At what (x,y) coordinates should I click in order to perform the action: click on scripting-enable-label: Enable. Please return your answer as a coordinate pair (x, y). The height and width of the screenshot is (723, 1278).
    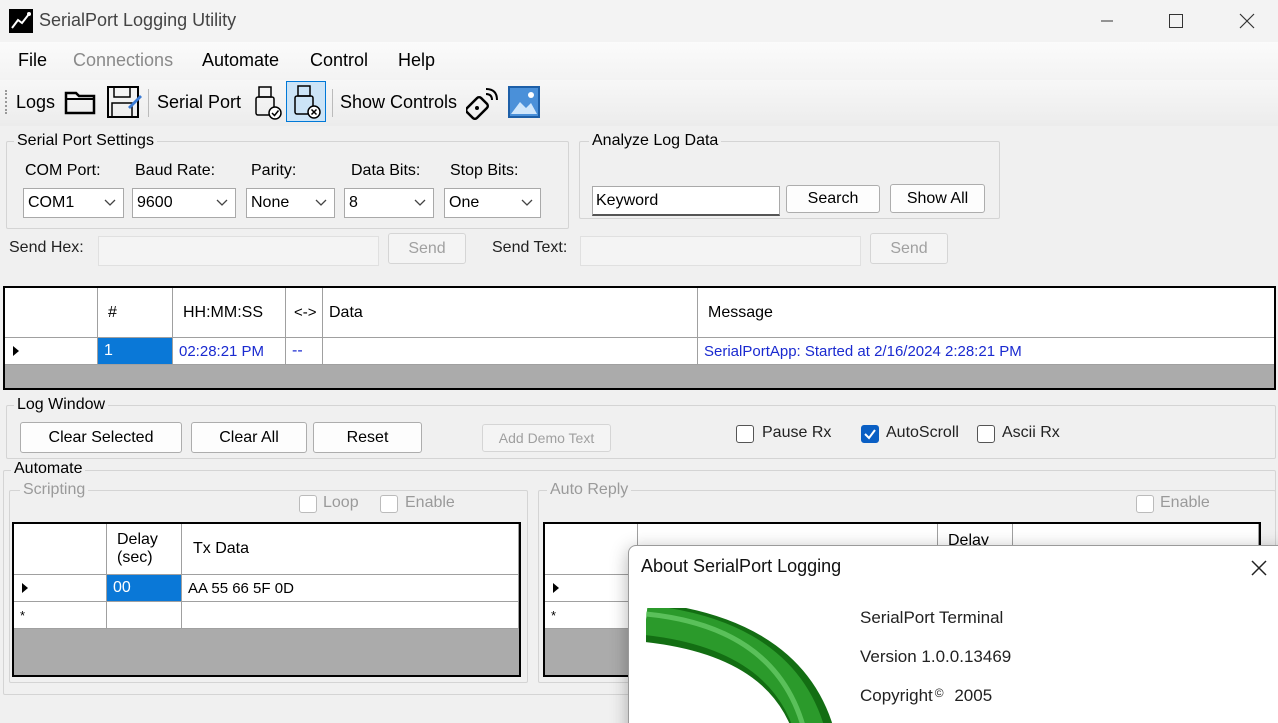
    Looking at the image, I should click on (430, 503).